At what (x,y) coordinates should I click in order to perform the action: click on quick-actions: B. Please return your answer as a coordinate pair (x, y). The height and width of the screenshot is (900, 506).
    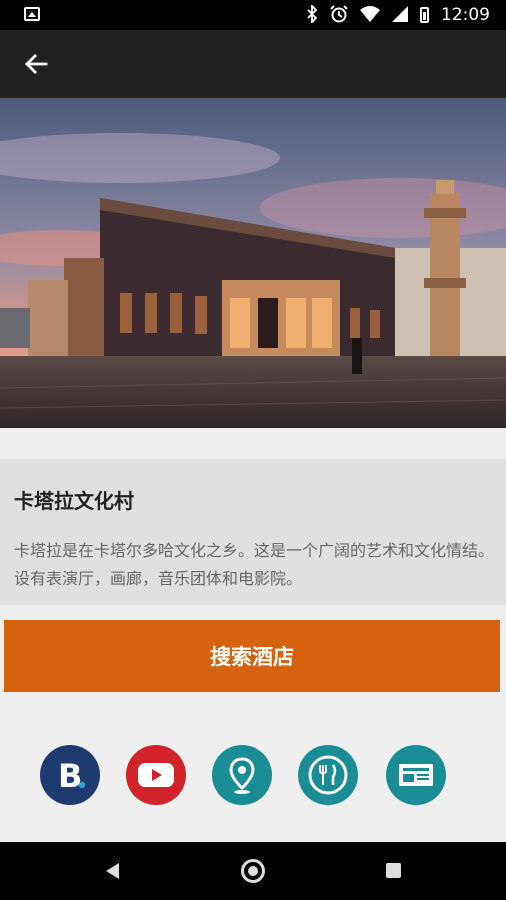
    Looking at the image, I should click on (253, 777).